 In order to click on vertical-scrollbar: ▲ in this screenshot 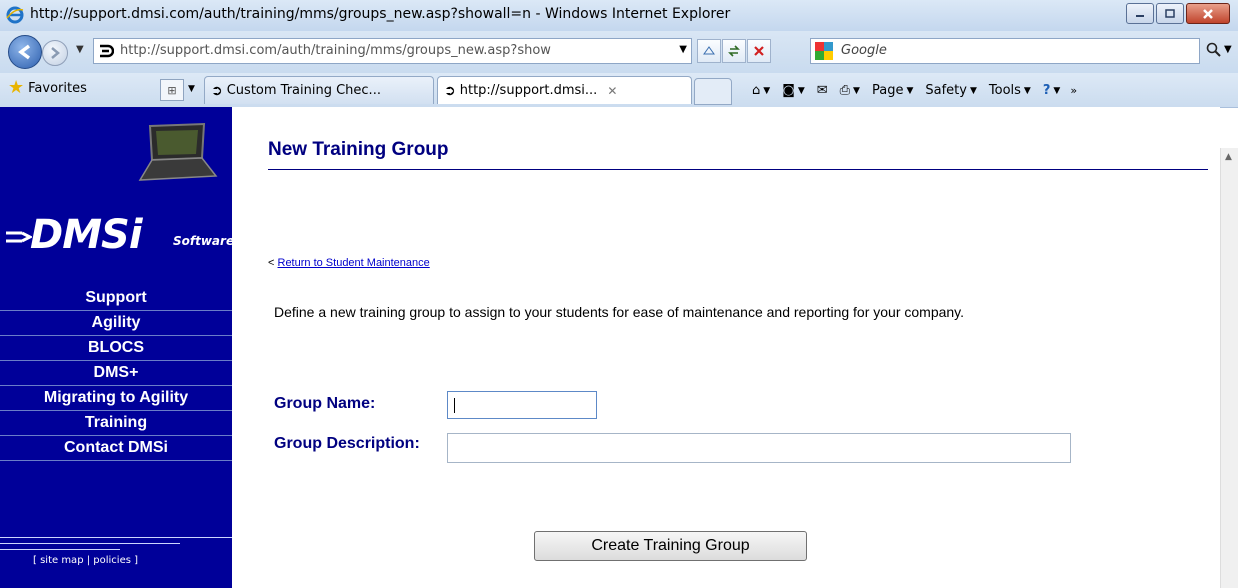, I will do `click(1229, 368)`.